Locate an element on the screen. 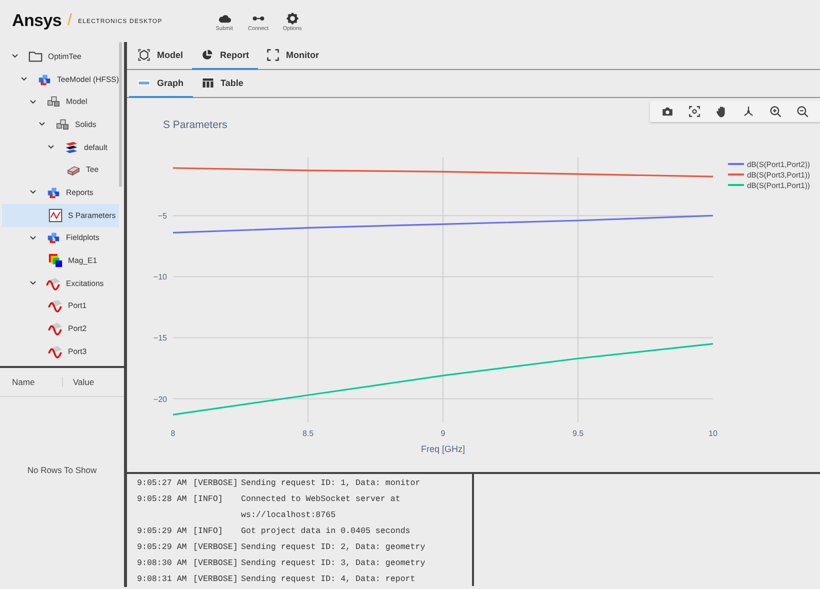 The width and height of the screenshot is (820, 589). x-tick-label: 8.5 is located at coordinates (308, 433).